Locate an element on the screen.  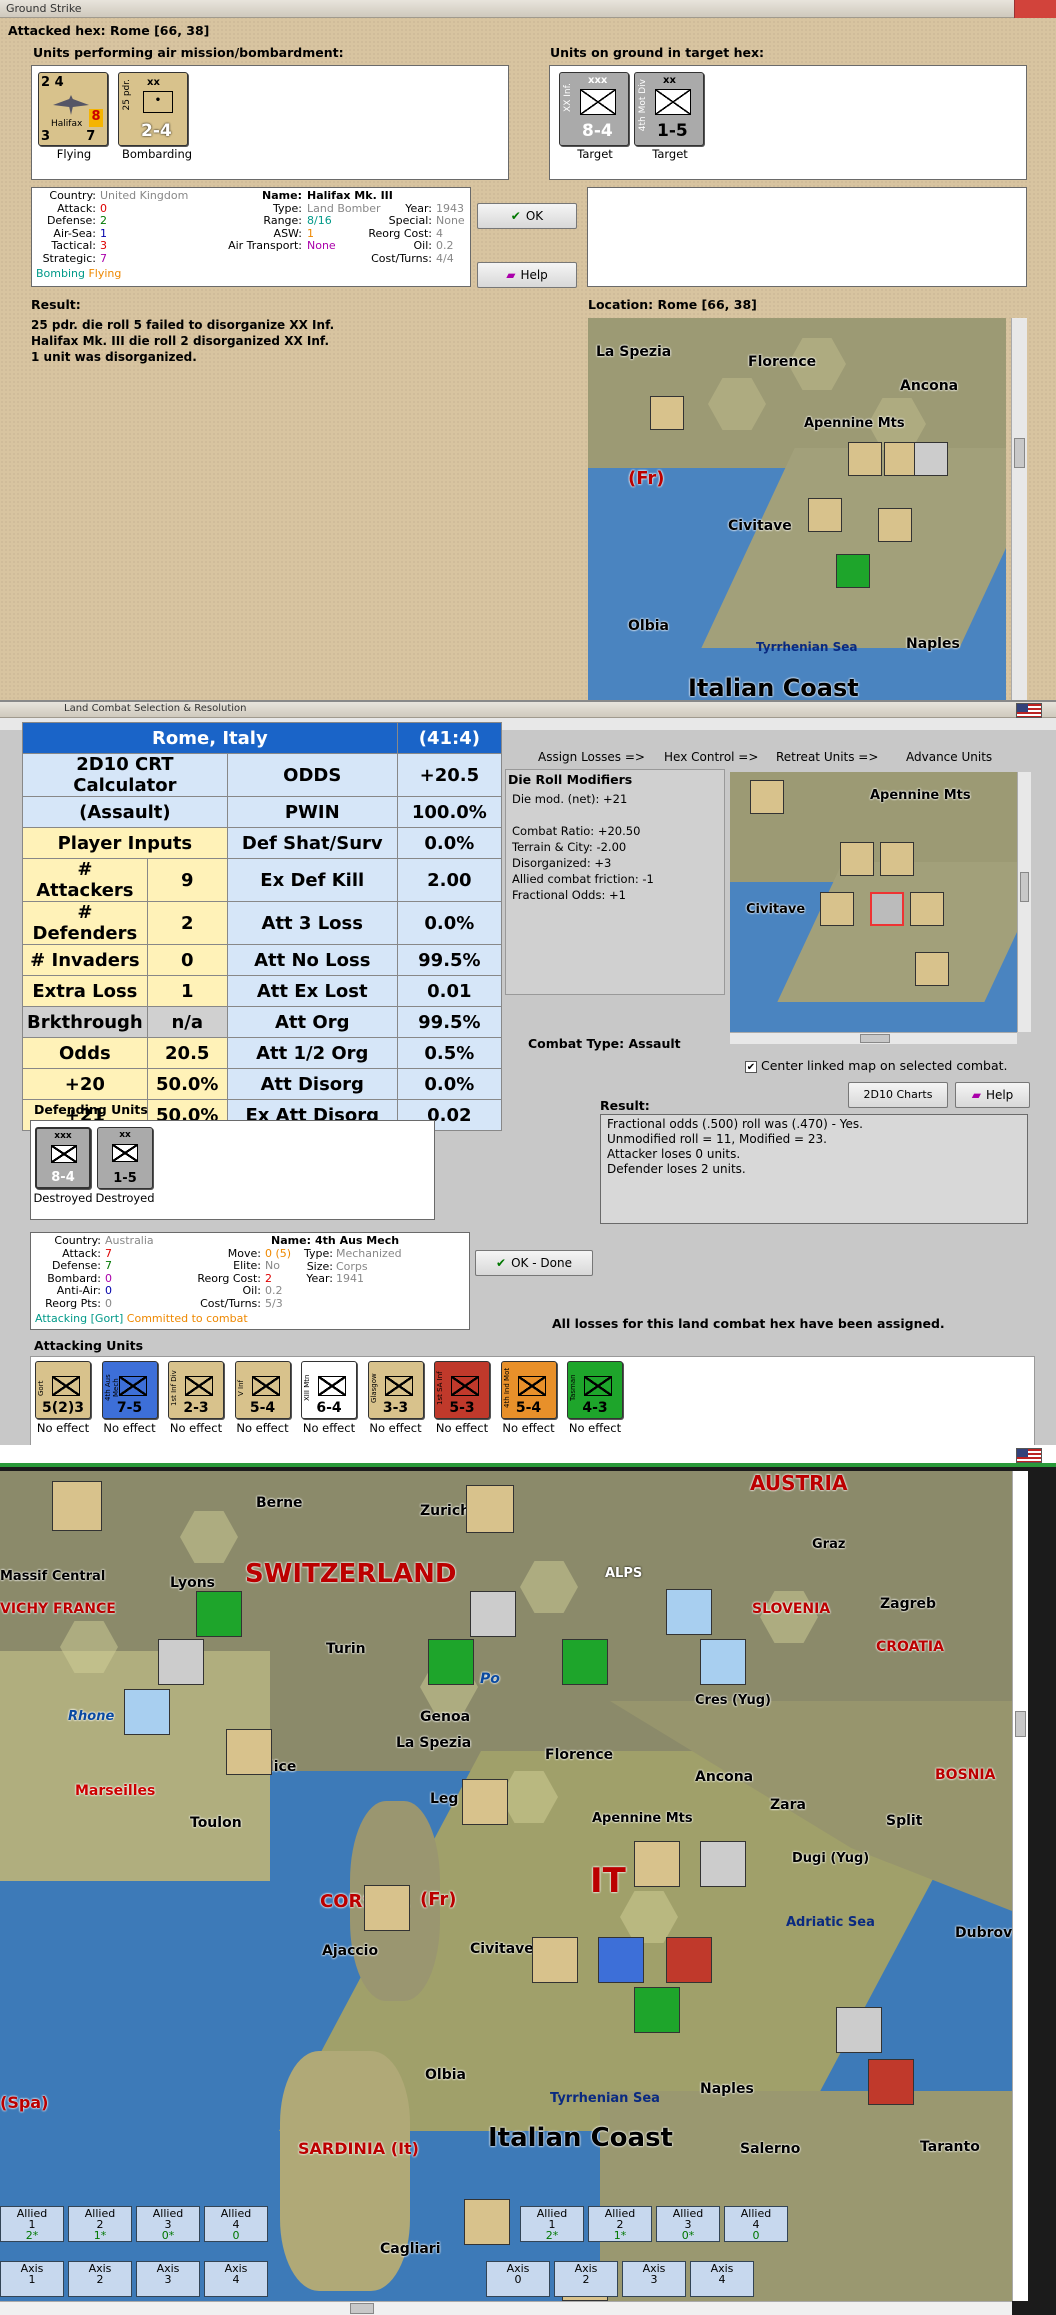
checkbox-icon: ✔ is located at coordinates (751, 1067).